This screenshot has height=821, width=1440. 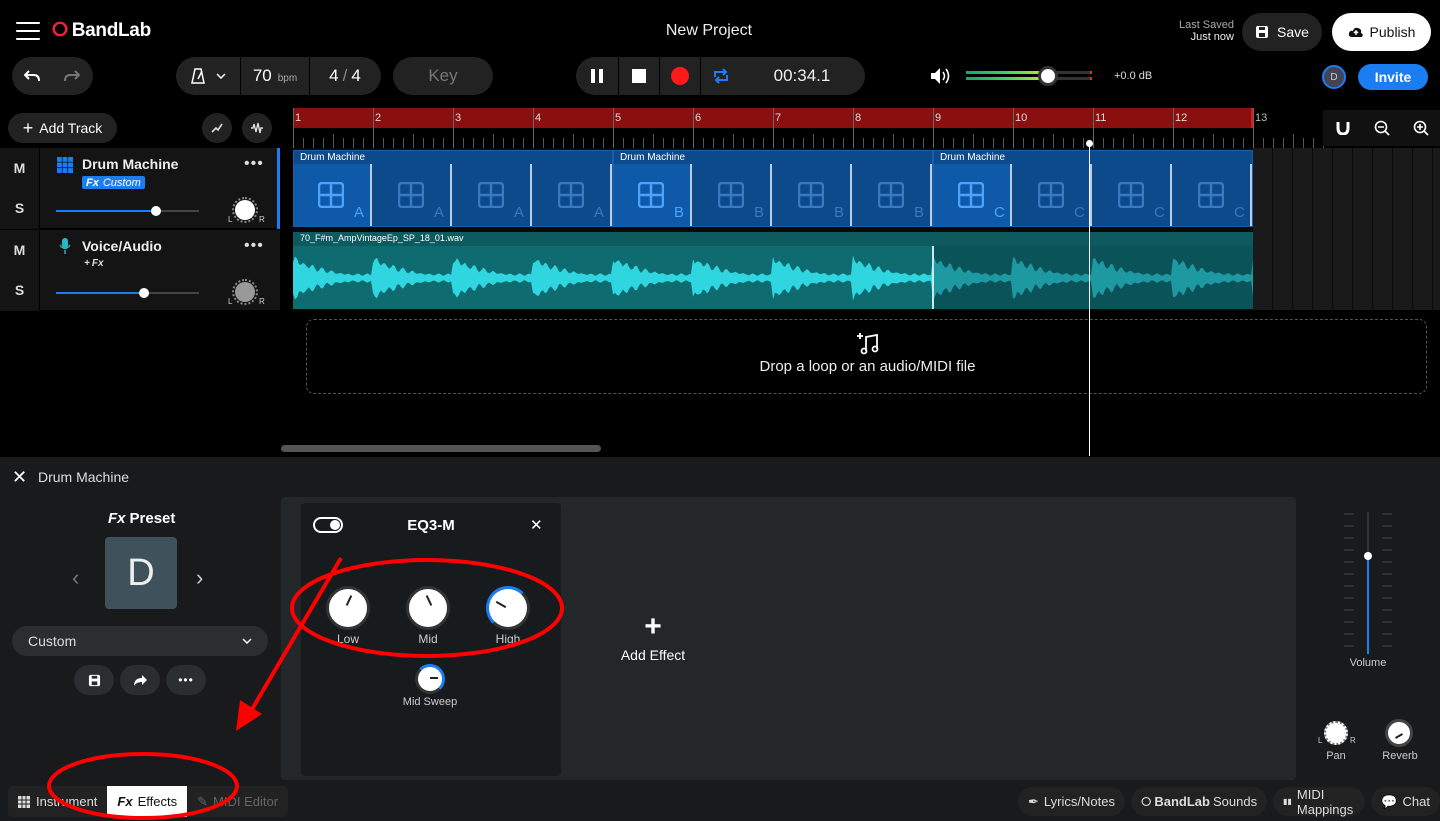 What do you see at coordinates (858, 118) in the screenshot?
I see `bar-number: 8` at bounding box center [858, 118].